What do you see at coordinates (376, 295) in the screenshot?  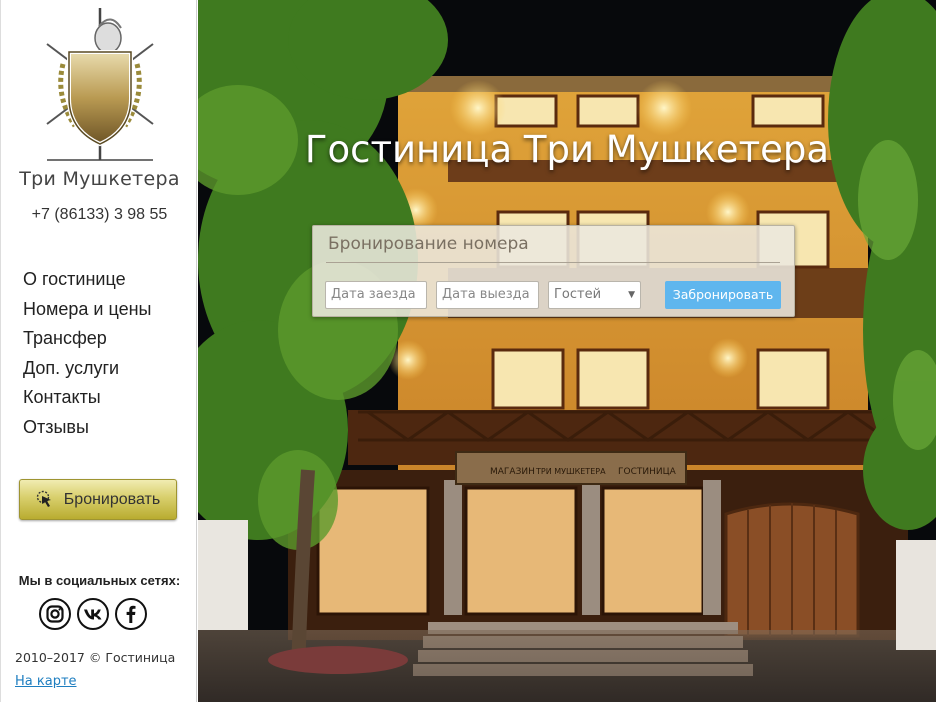 I see `checkin-date-input: Дата заезда` at bounding box center [376, 295].